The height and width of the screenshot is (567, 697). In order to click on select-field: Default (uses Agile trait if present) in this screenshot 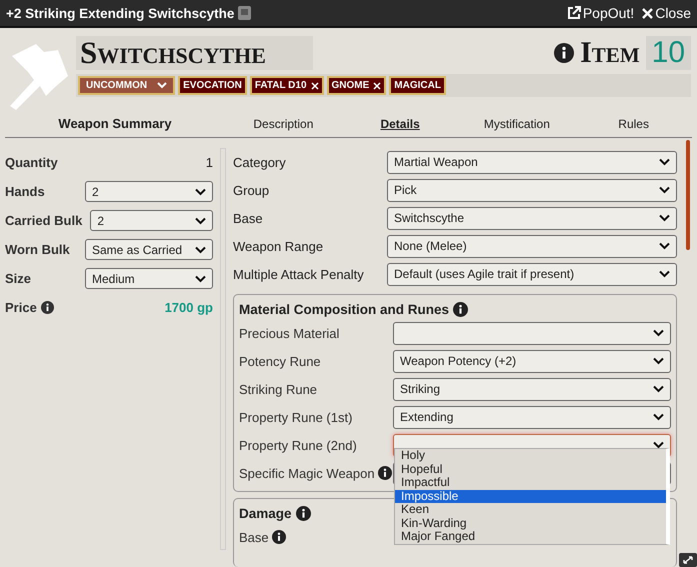, I will do `click(532, 274)`.